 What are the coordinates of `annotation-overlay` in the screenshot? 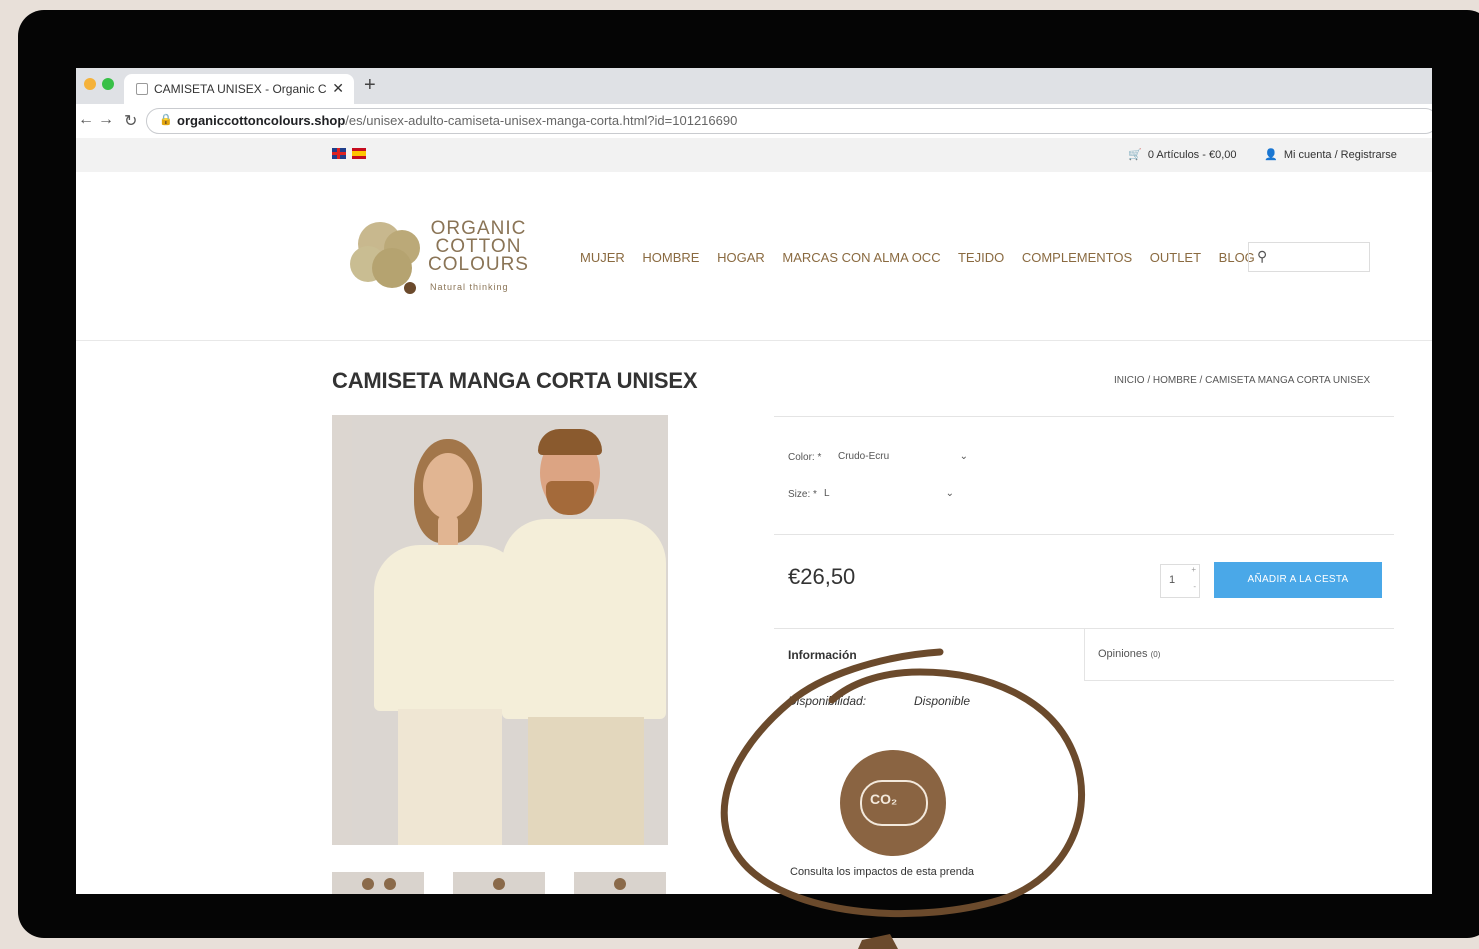 It's located at (903, 798).